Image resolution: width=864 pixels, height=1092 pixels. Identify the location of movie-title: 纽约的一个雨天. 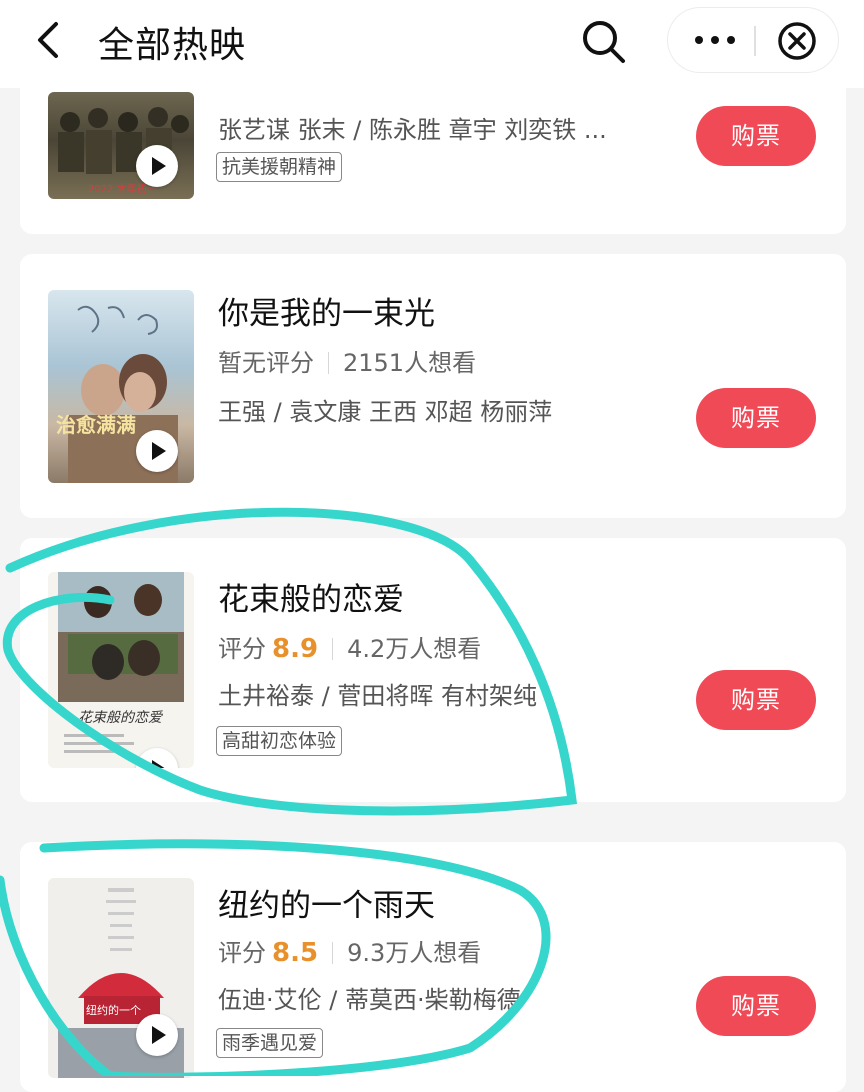
(326, 902).